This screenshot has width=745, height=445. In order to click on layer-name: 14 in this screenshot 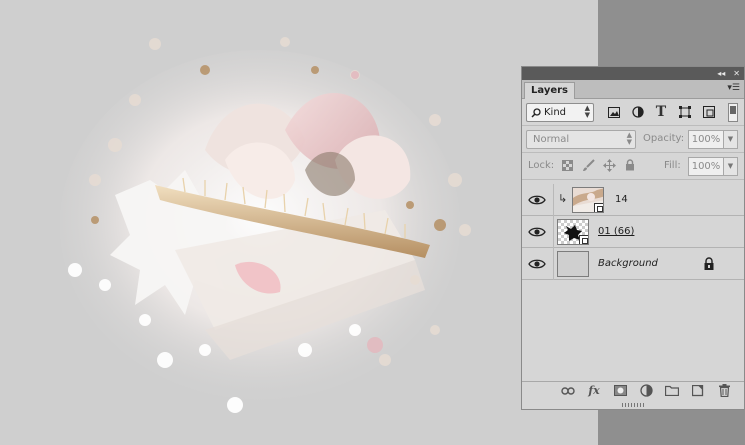, I will do `click(621, 199)`.